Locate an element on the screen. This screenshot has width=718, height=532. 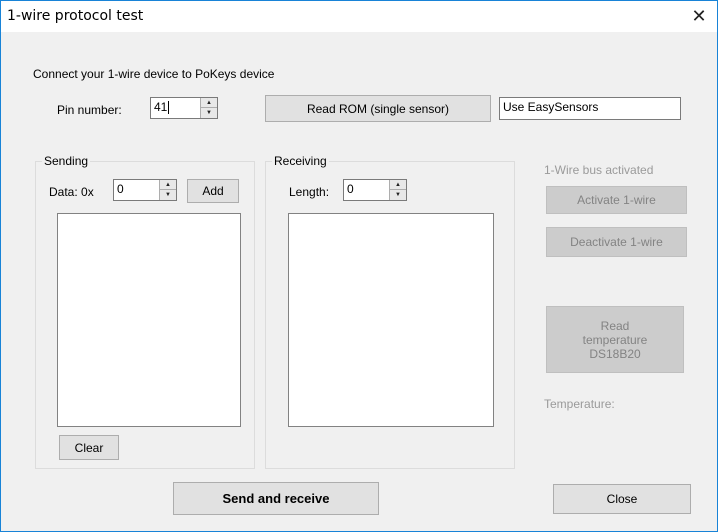
bus-status-label: 1-Wire bus activated is located at coordinates (599, 170).